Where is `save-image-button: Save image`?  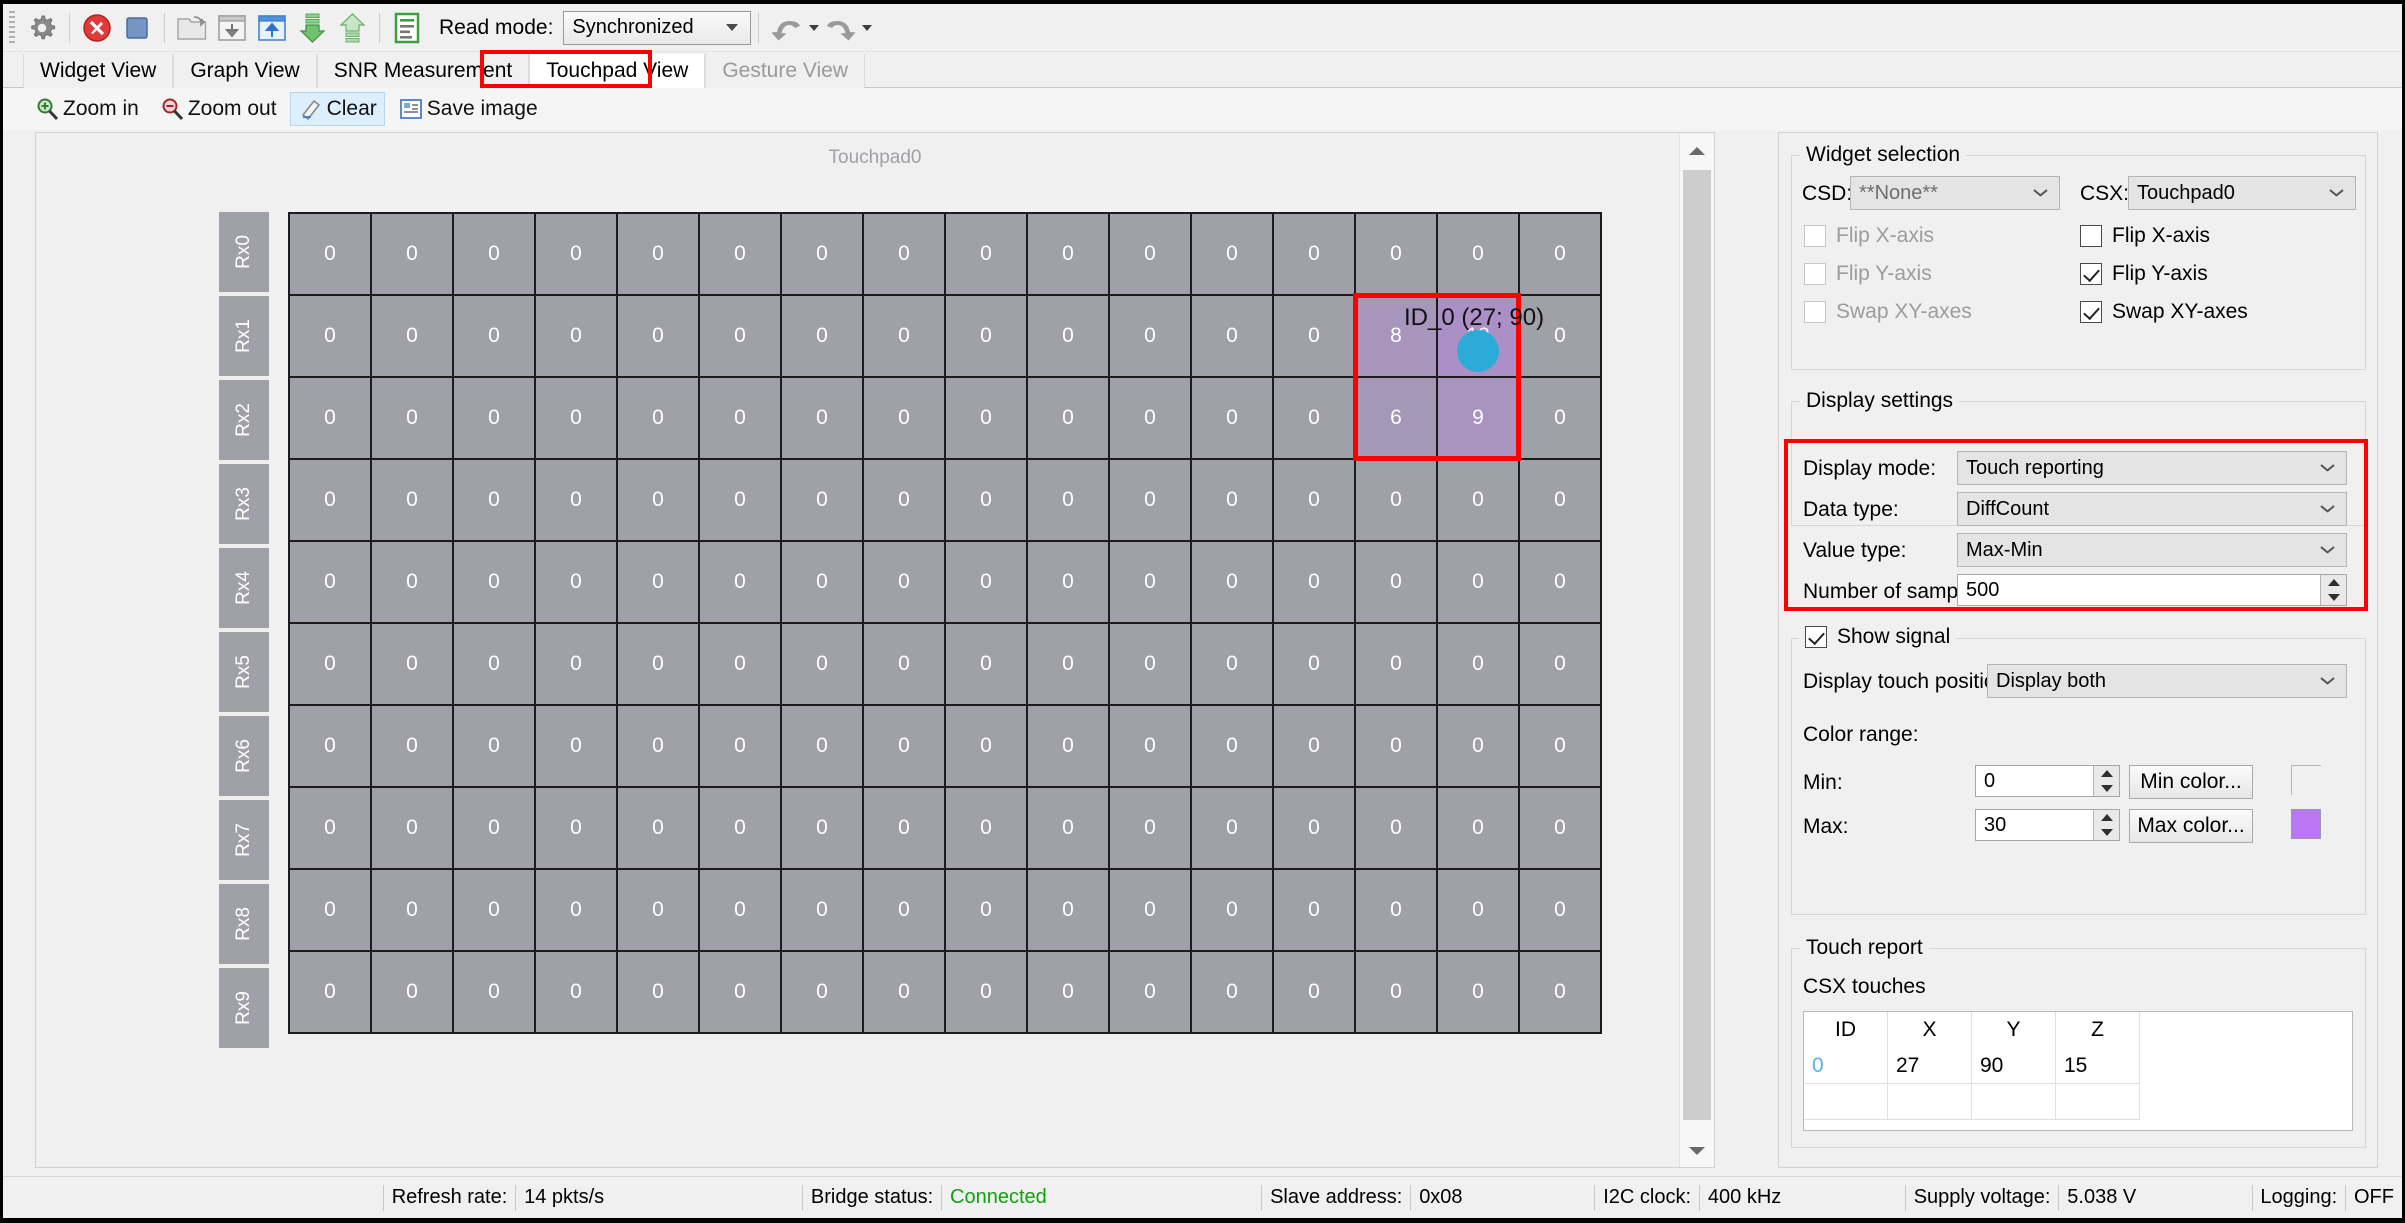
save-image-button: Save image is located at coordinates (468, 109).